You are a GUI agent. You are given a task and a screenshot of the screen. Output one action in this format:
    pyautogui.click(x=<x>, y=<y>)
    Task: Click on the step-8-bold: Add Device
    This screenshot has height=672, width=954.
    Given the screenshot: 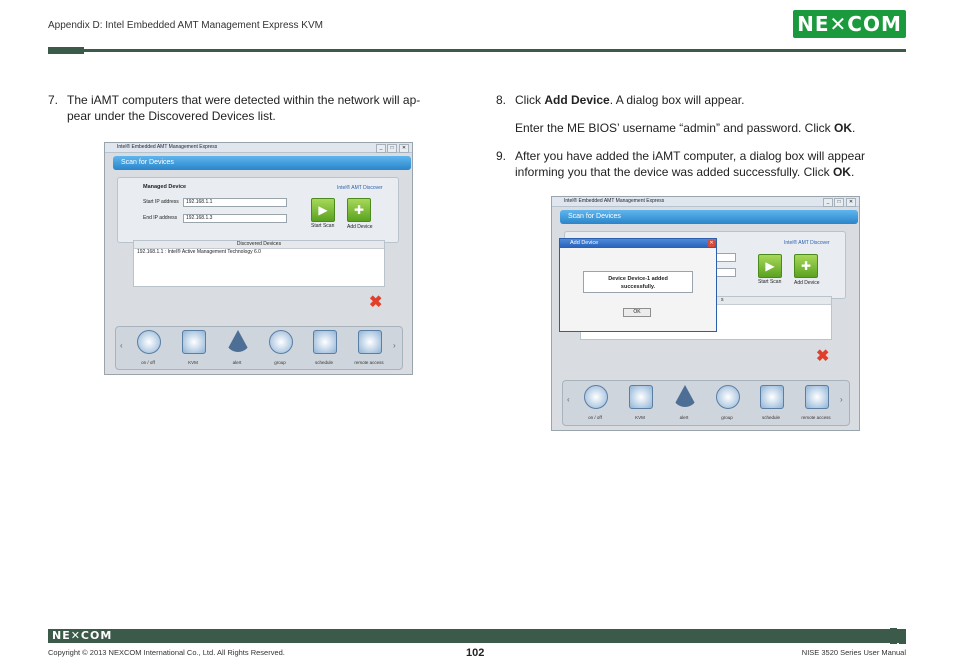 What is the action you would take?
    pyautogui.click(x=577, y=100)
    